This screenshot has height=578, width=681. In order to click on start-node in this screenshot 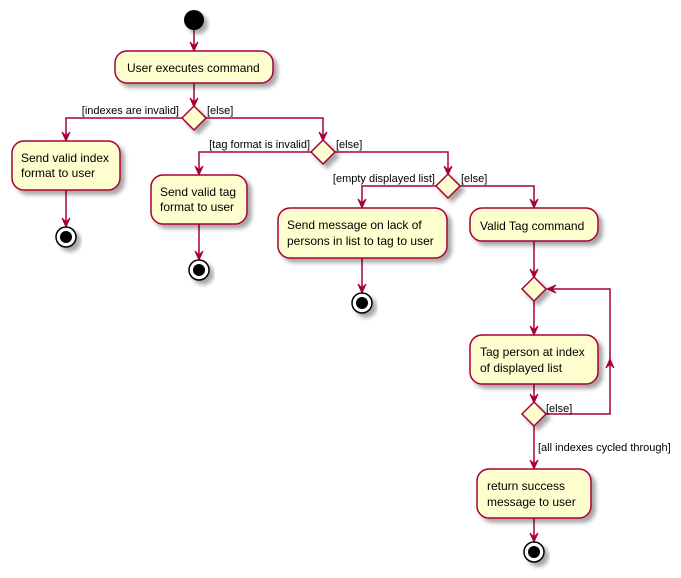, I will do `click(194, 20)`.